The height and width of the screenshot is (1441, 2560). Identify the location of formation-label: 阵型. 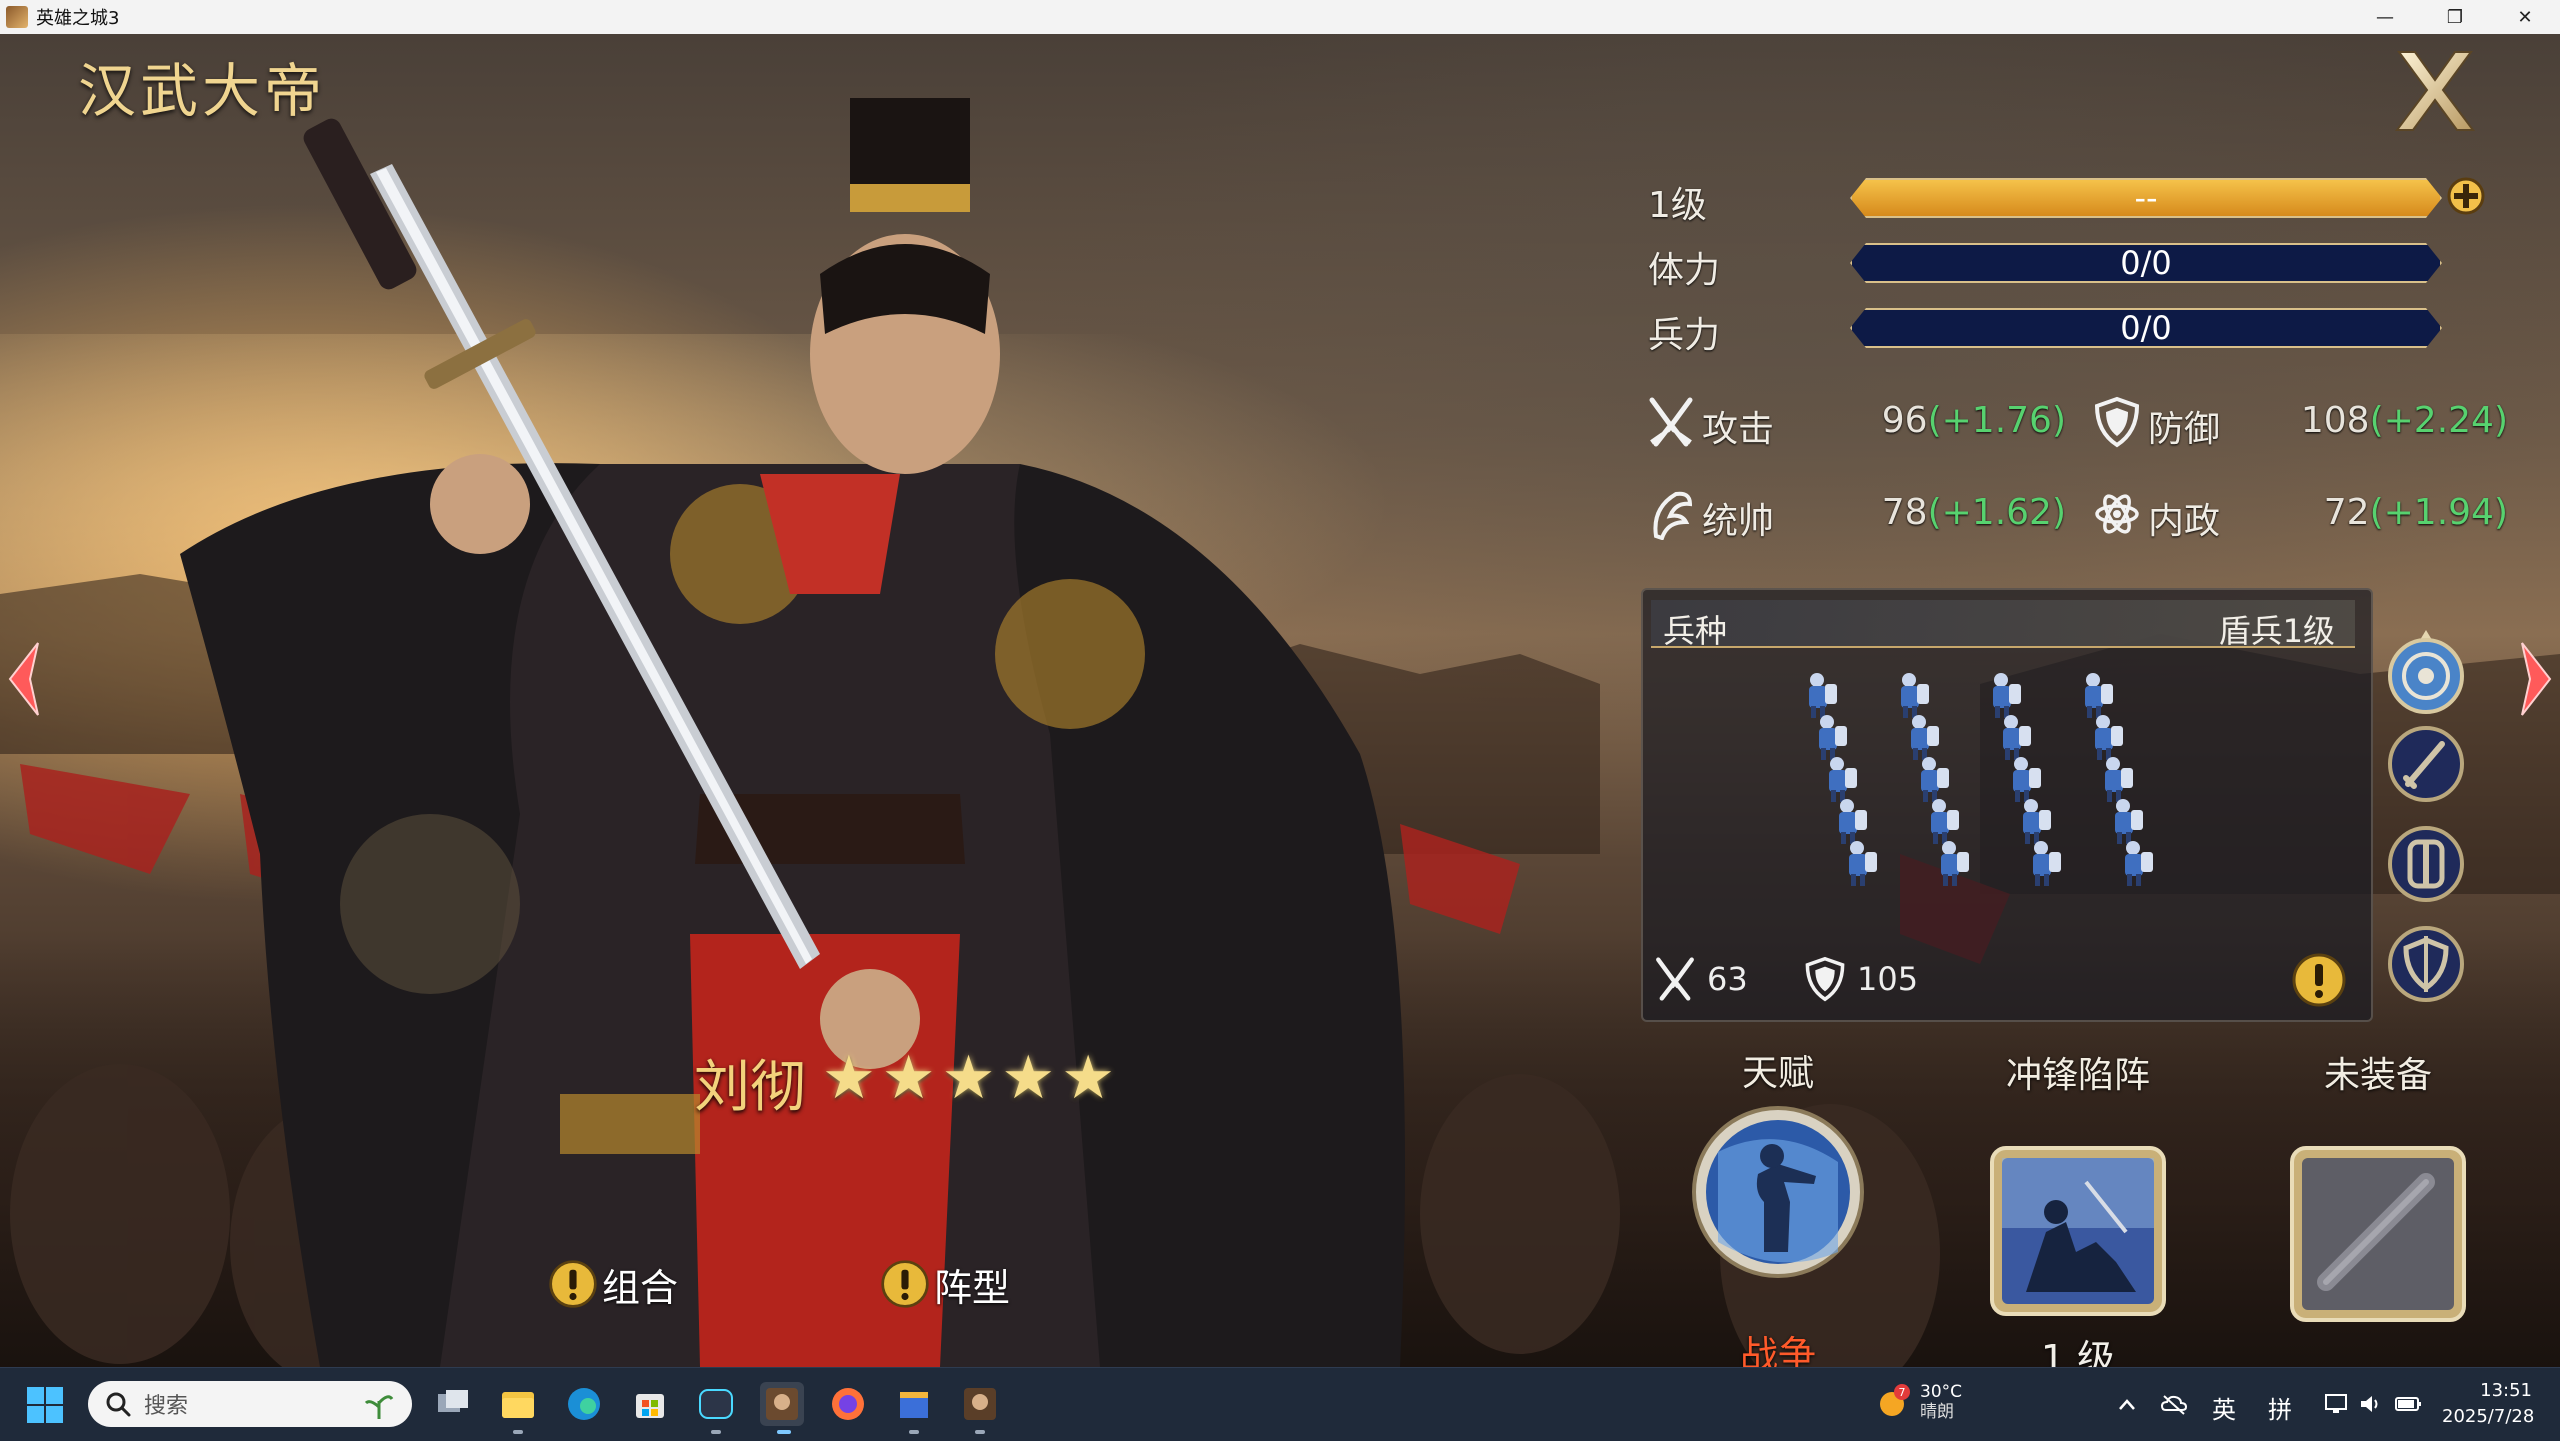
(972, 1287).